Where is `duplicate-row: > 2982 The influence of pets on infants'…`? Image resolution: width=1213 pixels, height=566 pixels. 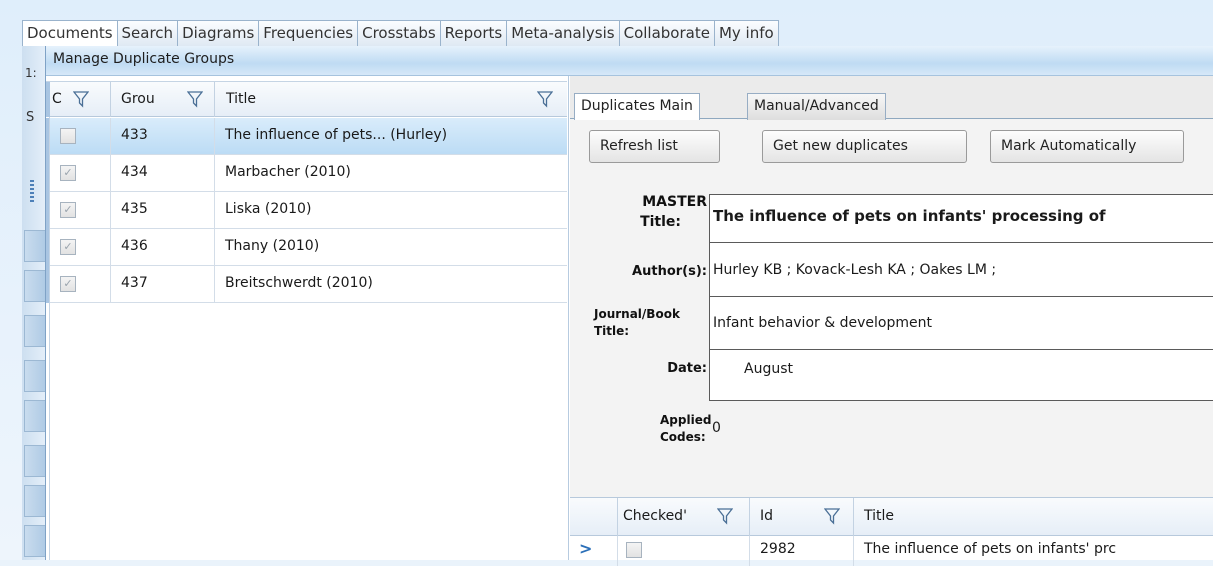 duplicate-row: > 2982 The influence of pets on infants'… is located at coordinates (891, 551).